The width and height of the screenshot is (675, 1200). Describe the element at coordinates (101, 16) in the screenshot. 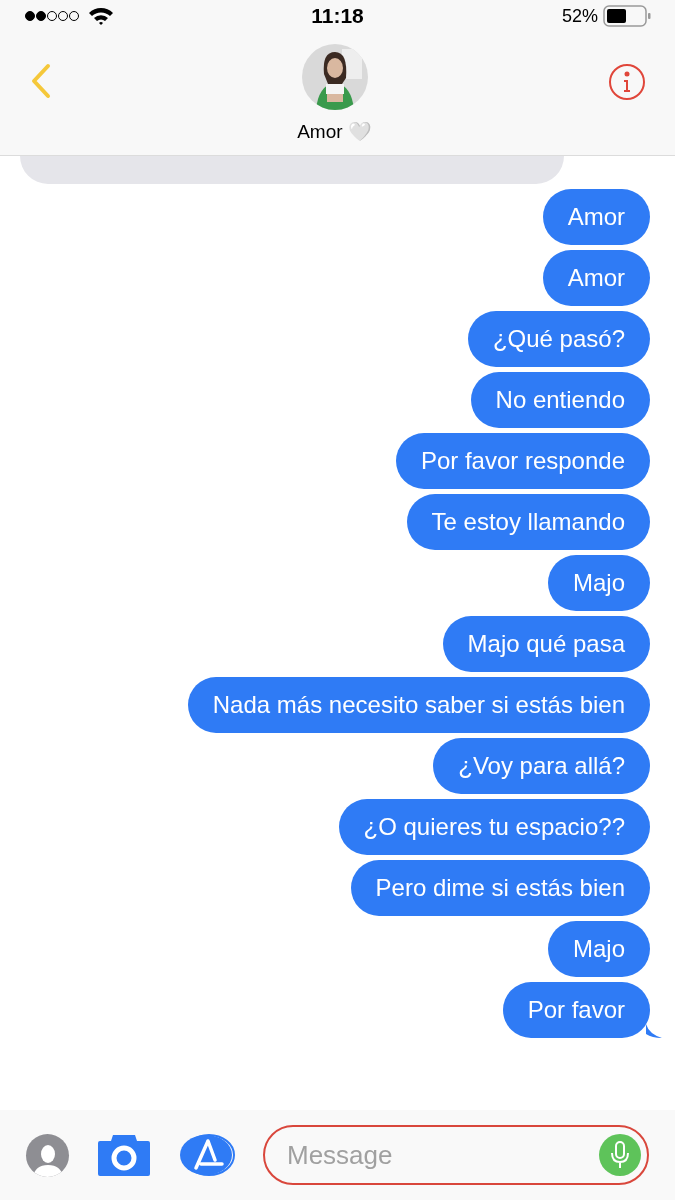

I see `wifi-icon` at that location.